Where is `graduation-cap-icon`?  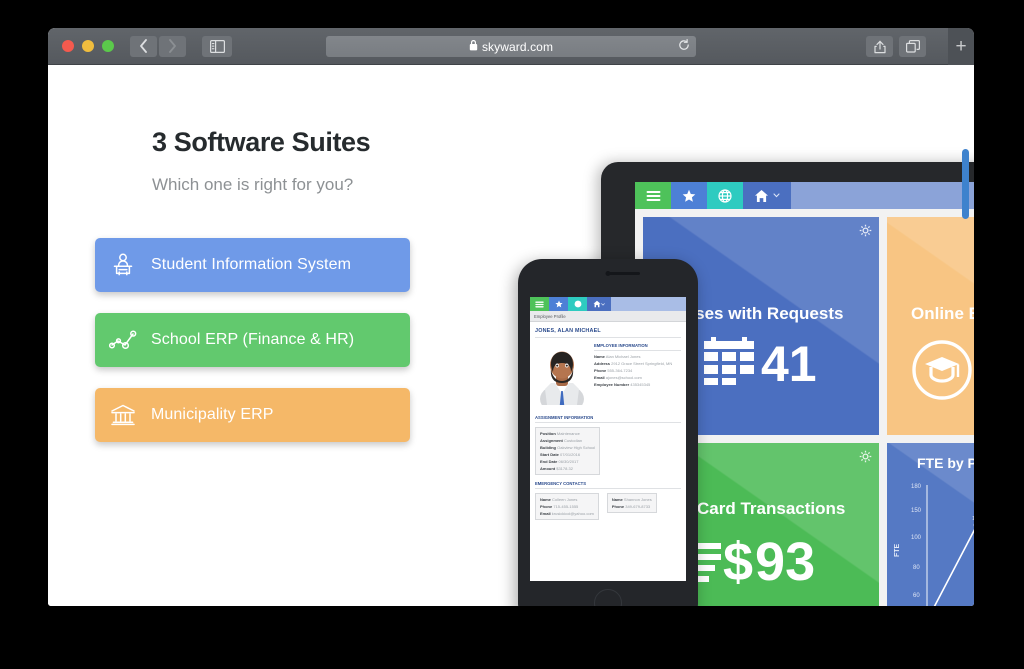 graduation-cap-icon is located at coordinates (942, 372).